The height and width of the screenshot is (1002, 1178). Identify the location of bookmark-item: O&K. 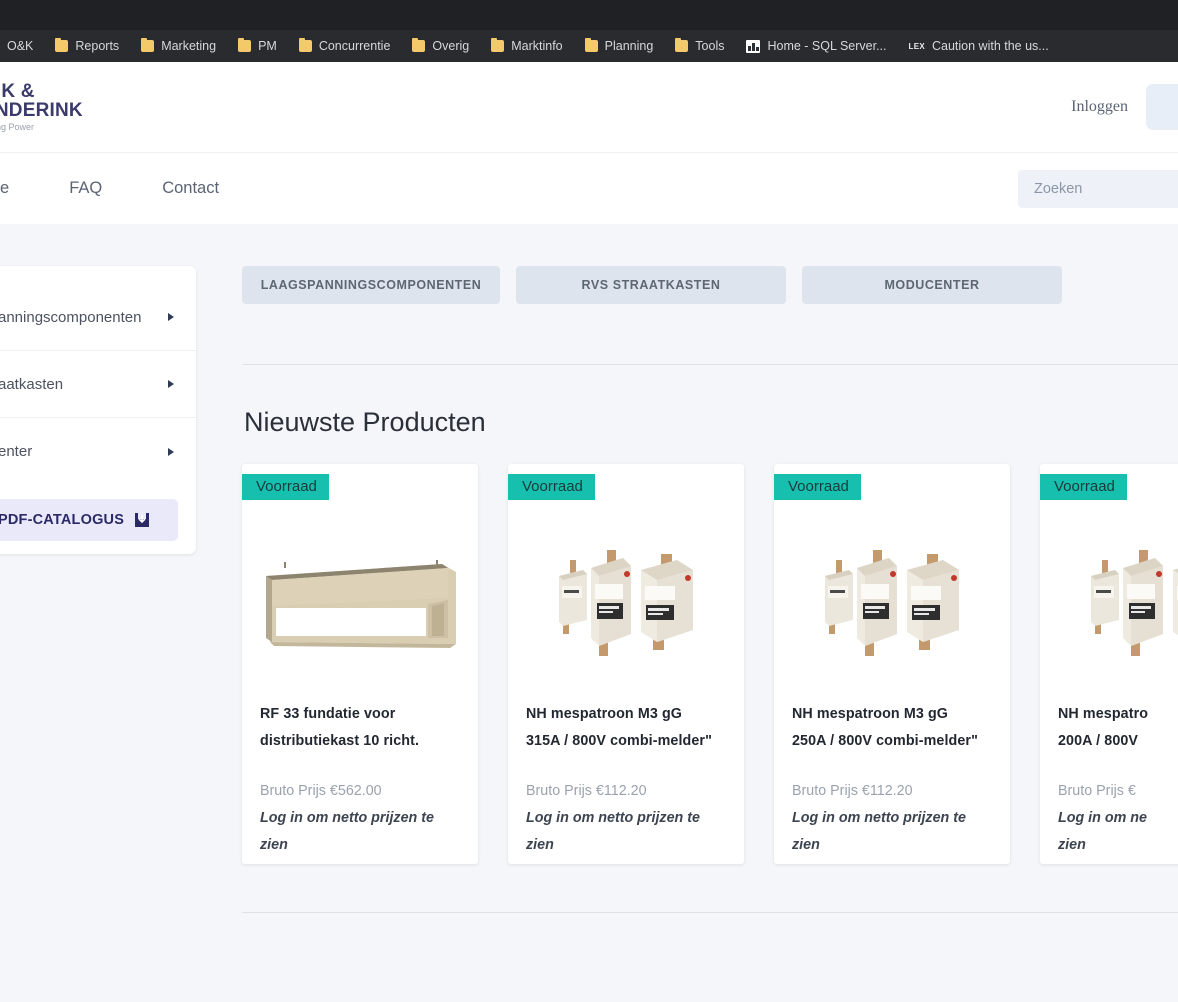
(22, 46).